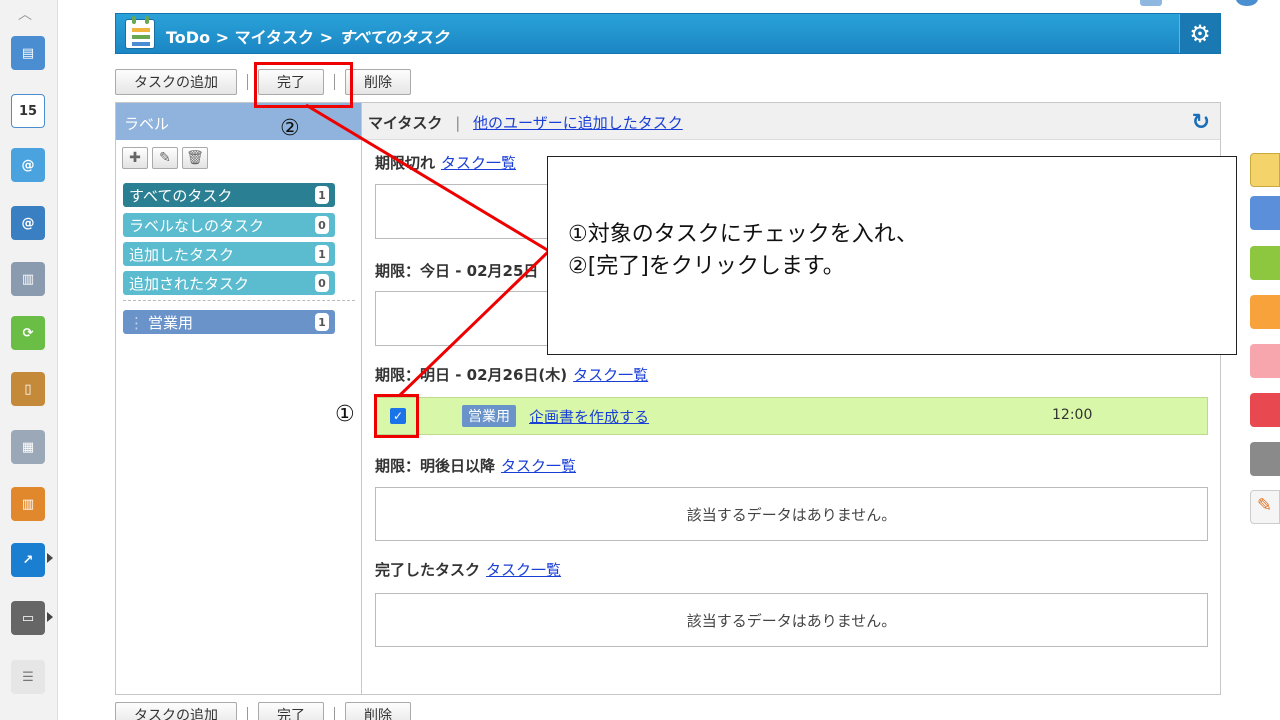 This screenshot has width=1280, height=720. Describe the element at coordinates (290, 128) in the screenshot. I see `step-2-marker: ②` at that location.